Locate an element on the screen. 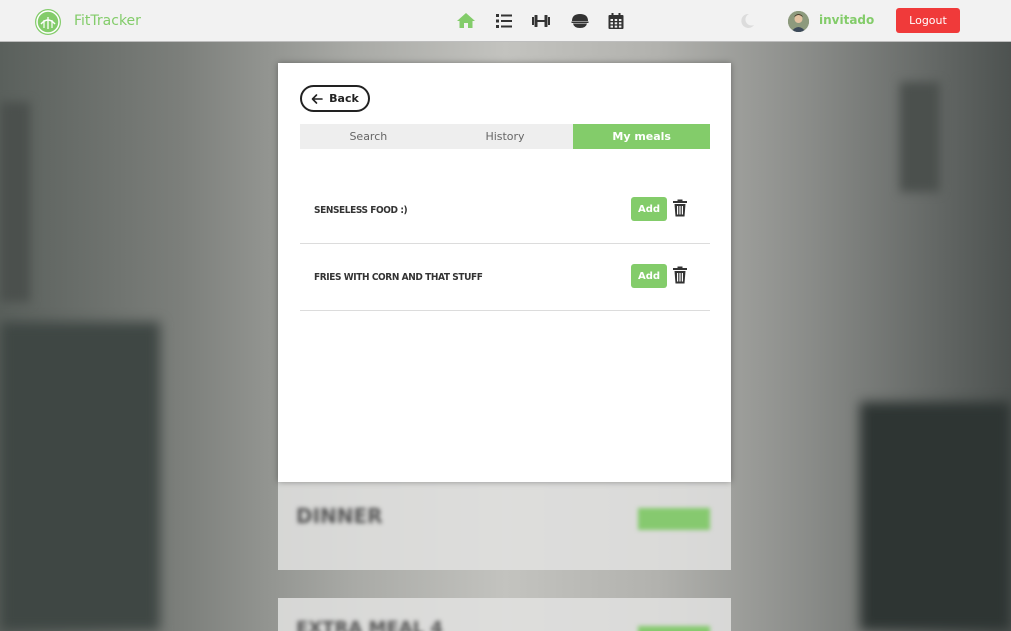 The image size is (1011, 631). tab-search: Search is located at coordinates (368, 136).